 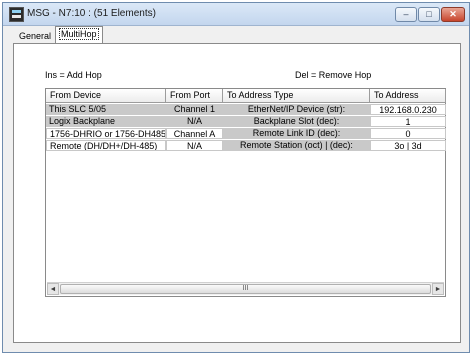 What do you see at coordinates (236, 14) in the screenshot?
I see `title-bar: MSG - N7:10 : (51 Elements) – □ ✕` at bounding box center [236, 14].